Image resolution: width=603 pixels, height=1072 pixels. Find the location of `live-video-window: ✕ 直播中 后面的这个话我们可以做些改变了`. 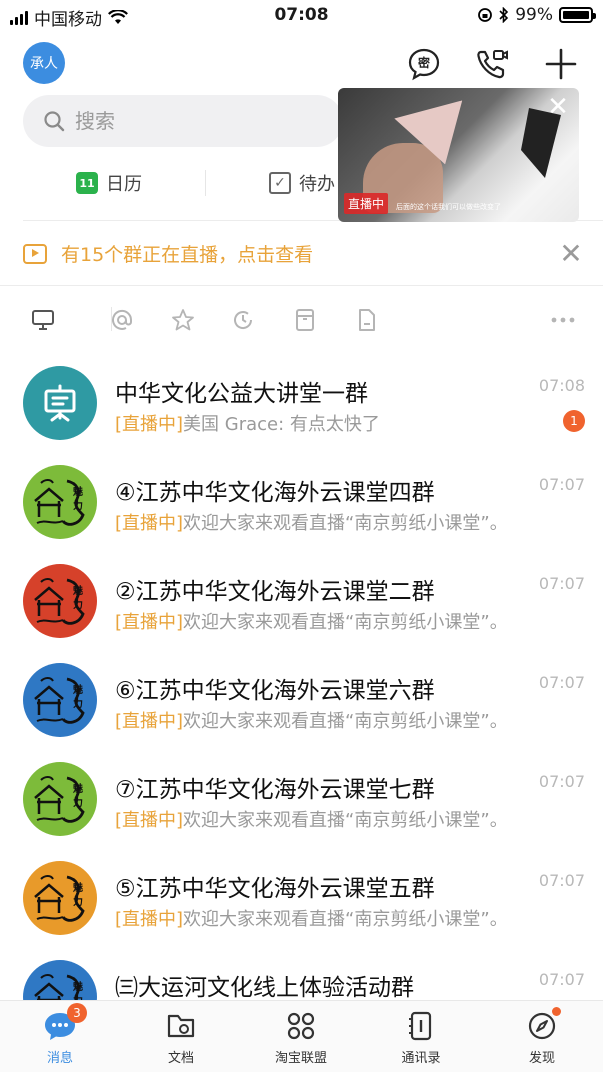

live-video-window: ✕ 直播中 后面的这个话我们可以做些改变了 is located at coordinates (458, 155).